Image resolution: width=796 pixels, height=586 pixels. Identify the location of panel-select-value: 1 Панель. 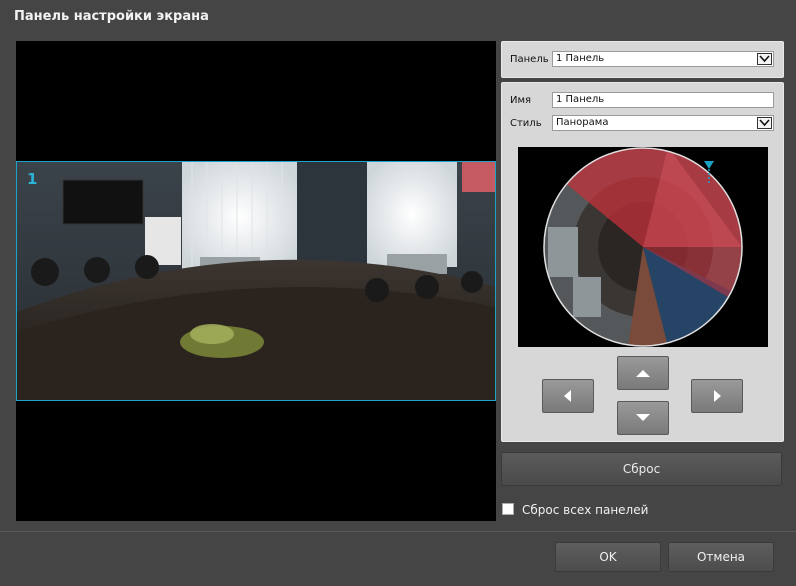
(580, 58).